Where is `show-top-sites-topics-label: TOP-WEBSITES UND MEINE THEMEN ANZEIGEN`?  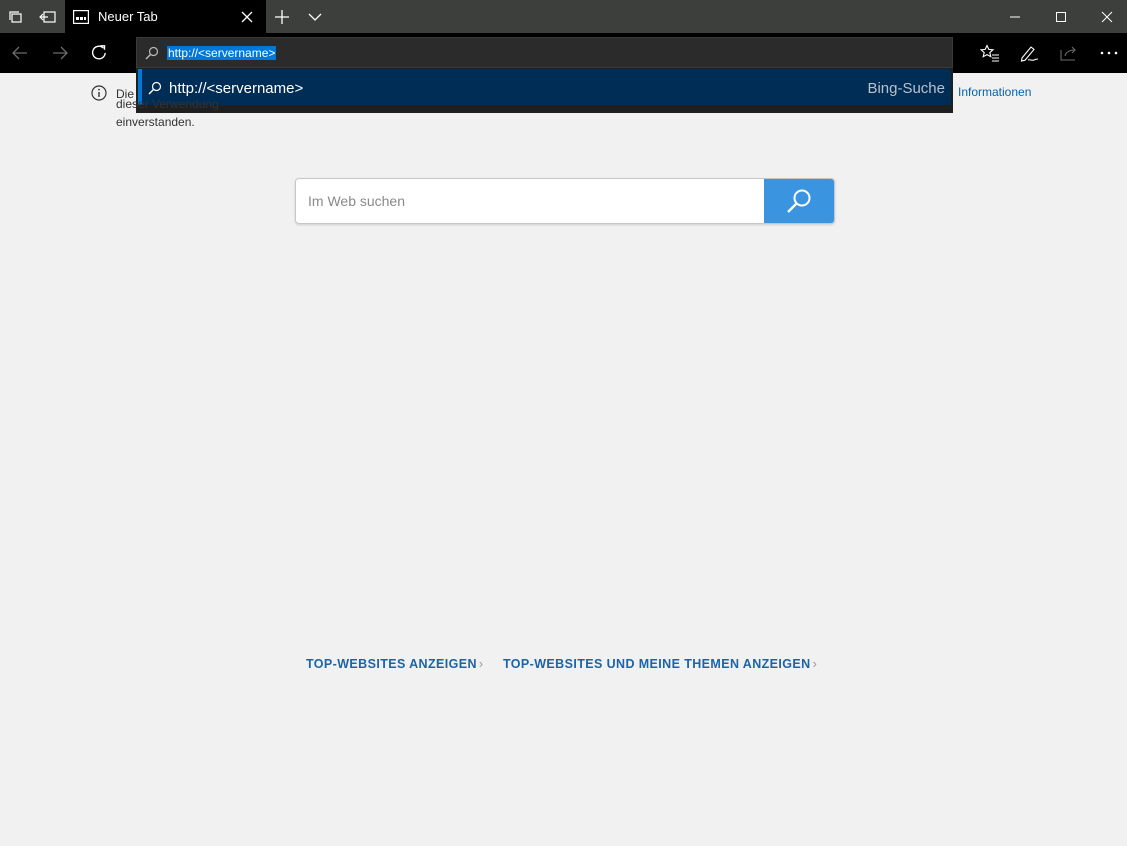
show-top-sites-topics-label: TOP-WEBSITES UND MEINE THEMEN ANZEIGEN is located at coordinates (657, 664).